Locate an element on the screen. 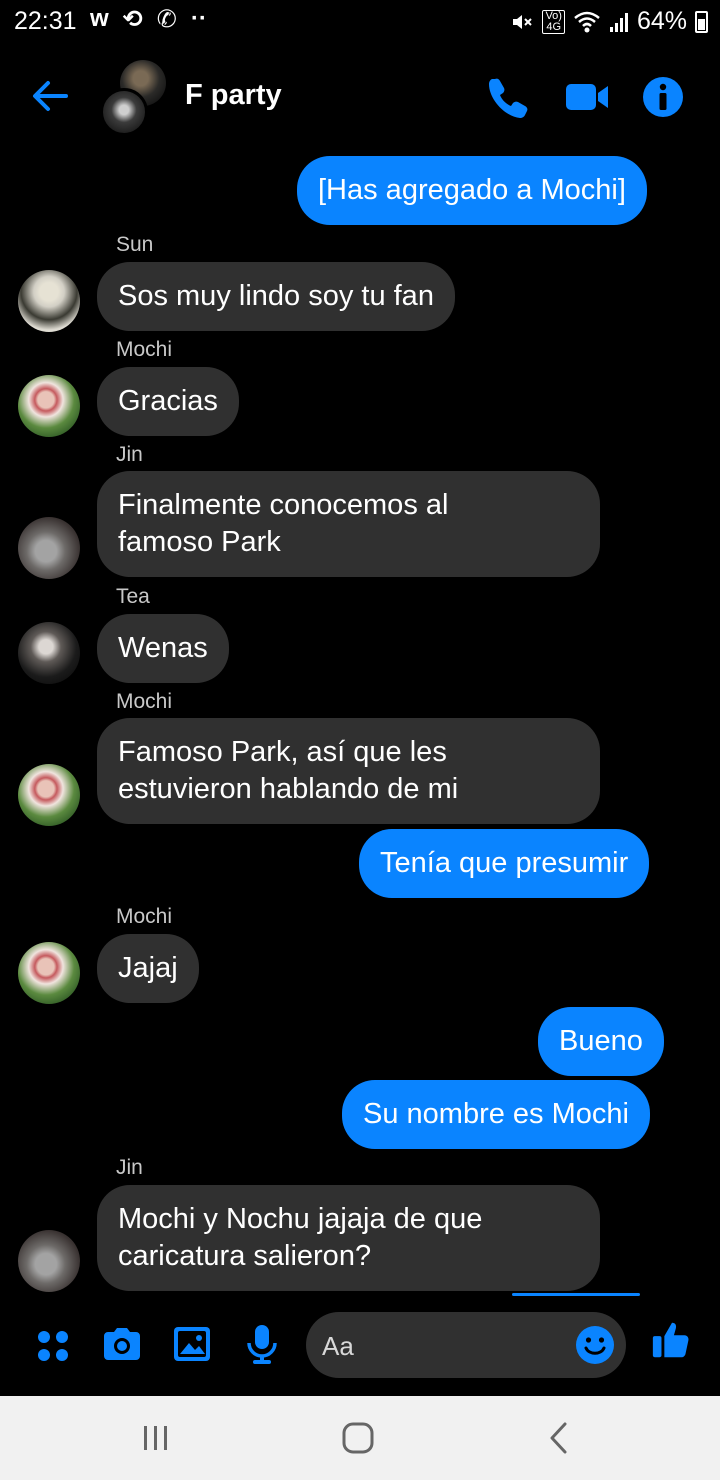 The width and height of the screenshot is (720, 1480). outgoing-message-bubble: Bueno is located at coordinates (601, 1041).